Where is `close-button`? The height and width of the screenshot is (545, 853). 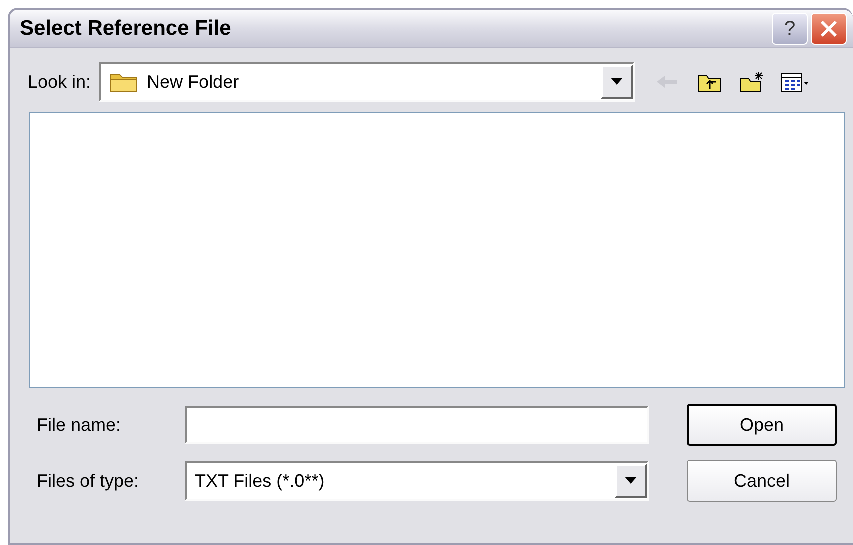 close-button is located at coordinates (829, 28).